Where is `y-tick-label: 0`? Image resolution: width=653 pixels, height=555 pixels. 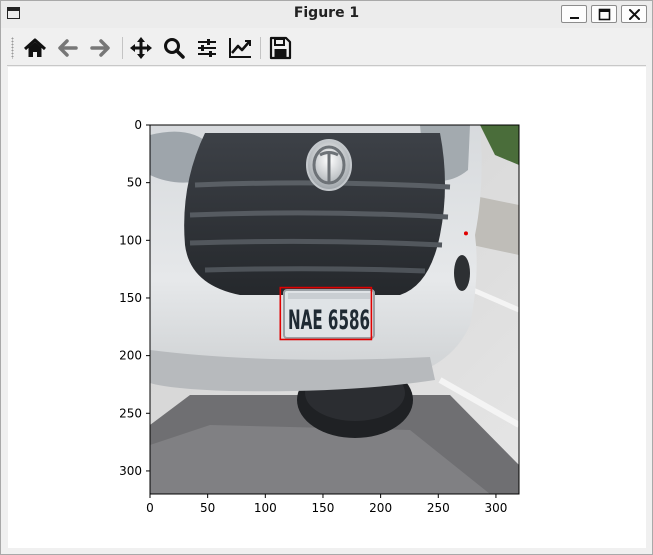 y-tick-label: 0 is located at coordinates (138, 125).